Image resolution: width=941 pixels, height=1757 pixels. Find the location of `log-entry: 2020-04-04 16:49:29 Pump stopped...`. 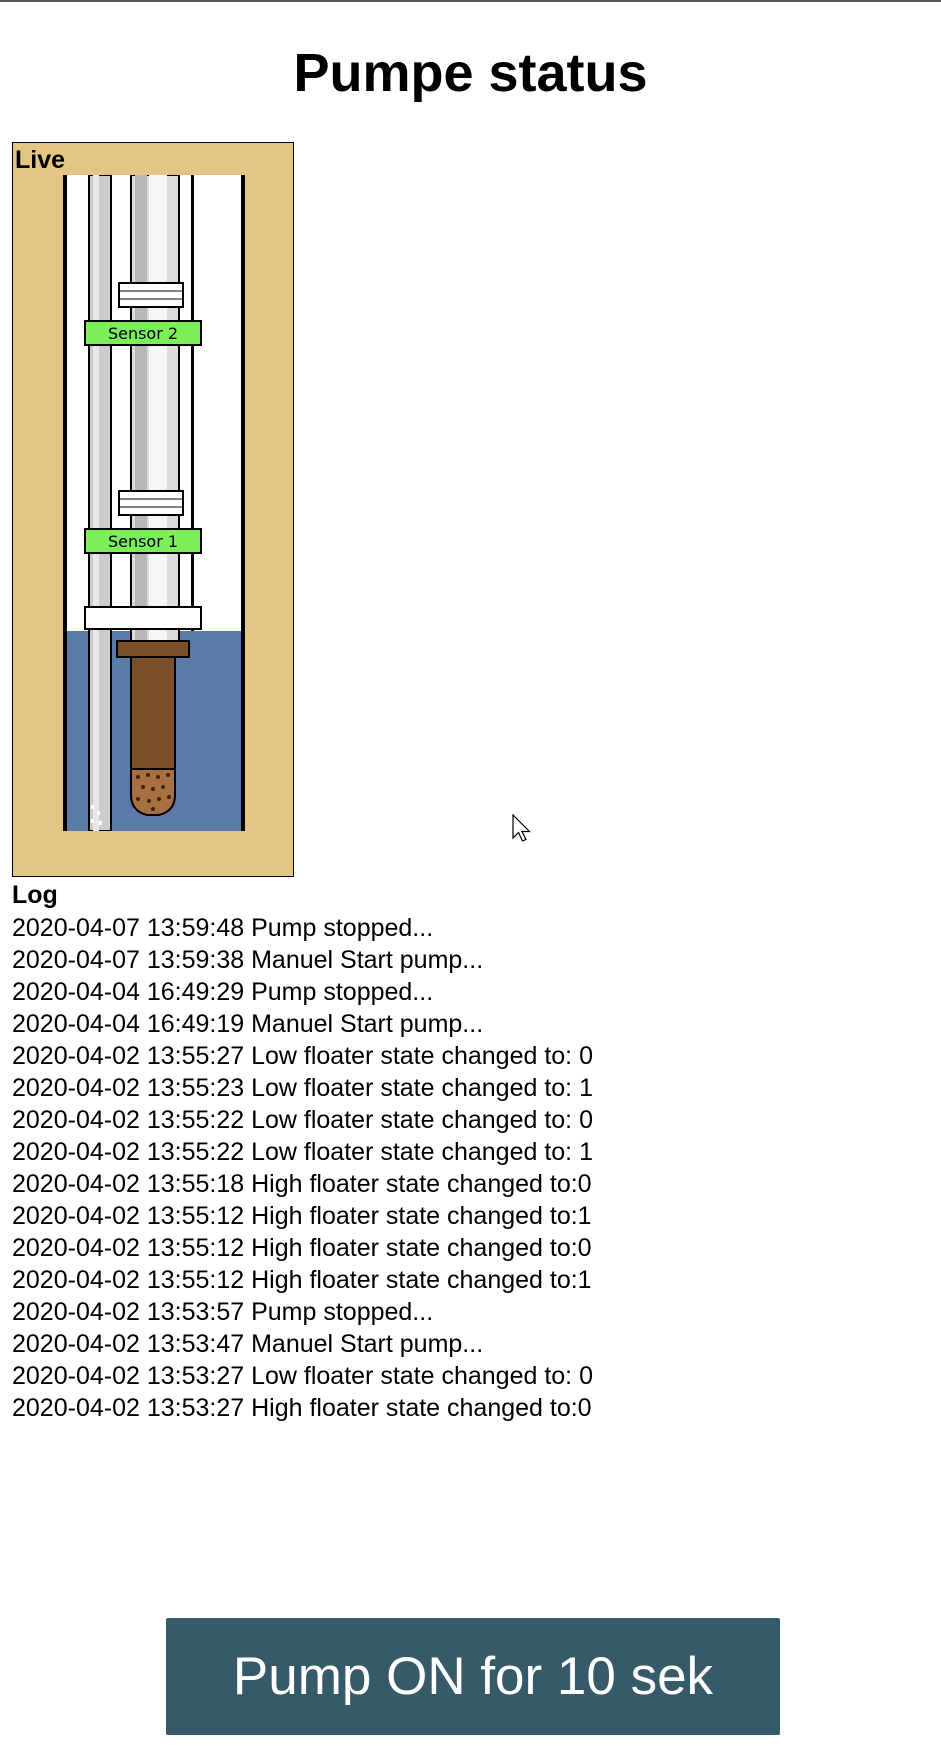

log-entry: 2020-04-04 16:49:29 Pump stopped... is located at coordinates (223, 992).